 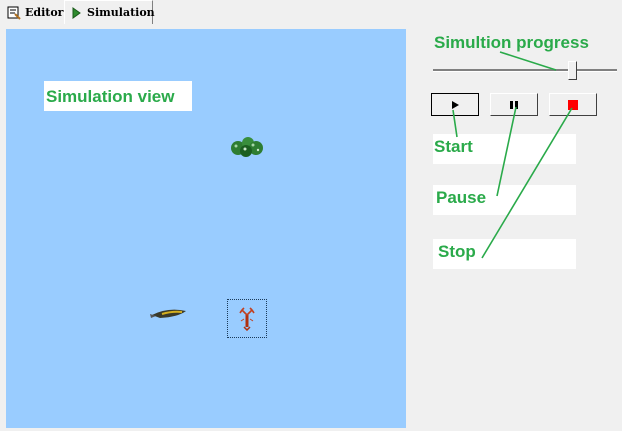 What do you see at coordinates (44, 12) in the screenshot?
I see `tab-editor-label: Editor` at bounding box center [44, 12].